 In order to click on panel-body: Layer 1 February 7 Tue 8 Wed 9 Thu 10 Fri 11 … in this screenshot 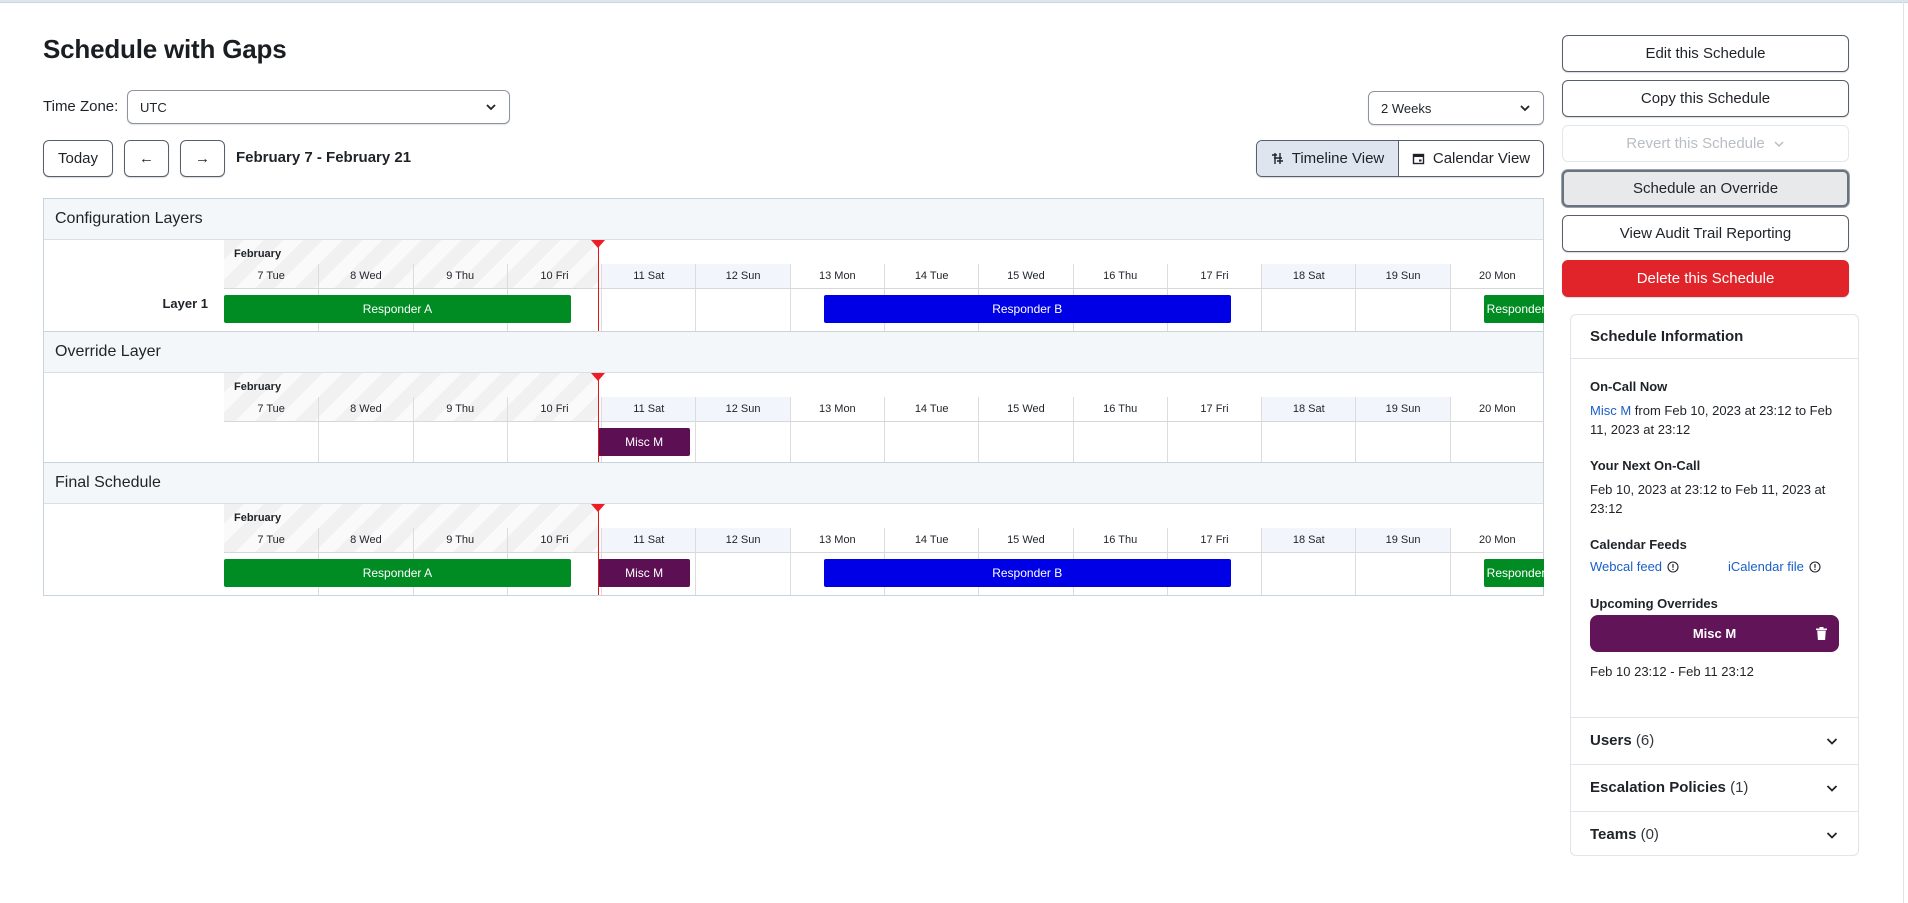, I will do `click(794, 285)`.